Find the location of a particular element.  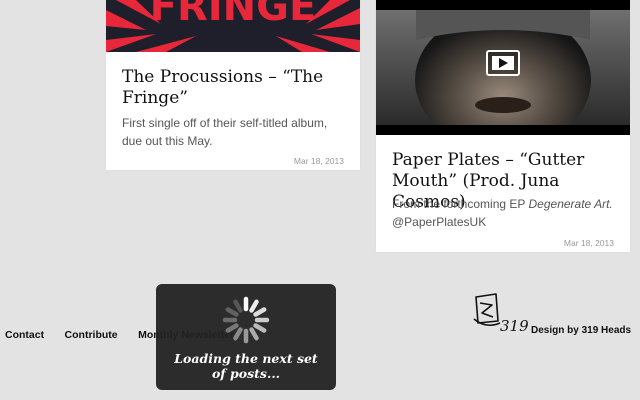

play-button is located at coordinates (503, 63).